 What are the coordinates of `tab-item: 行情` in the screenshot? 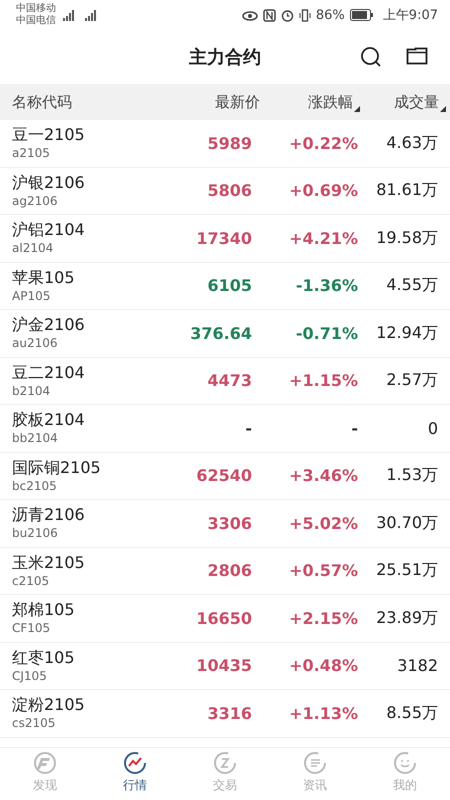 It's located at (135, 774).